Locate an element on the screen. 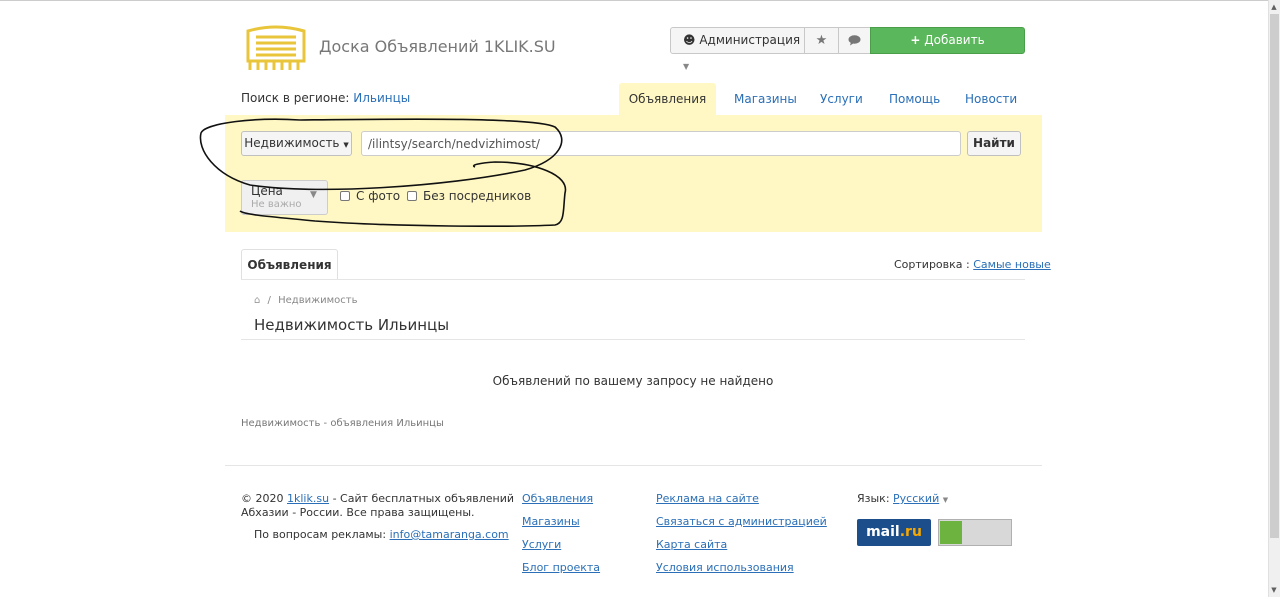  add-listing-button: + Добавить объявление is located at coordinates (947, 49).